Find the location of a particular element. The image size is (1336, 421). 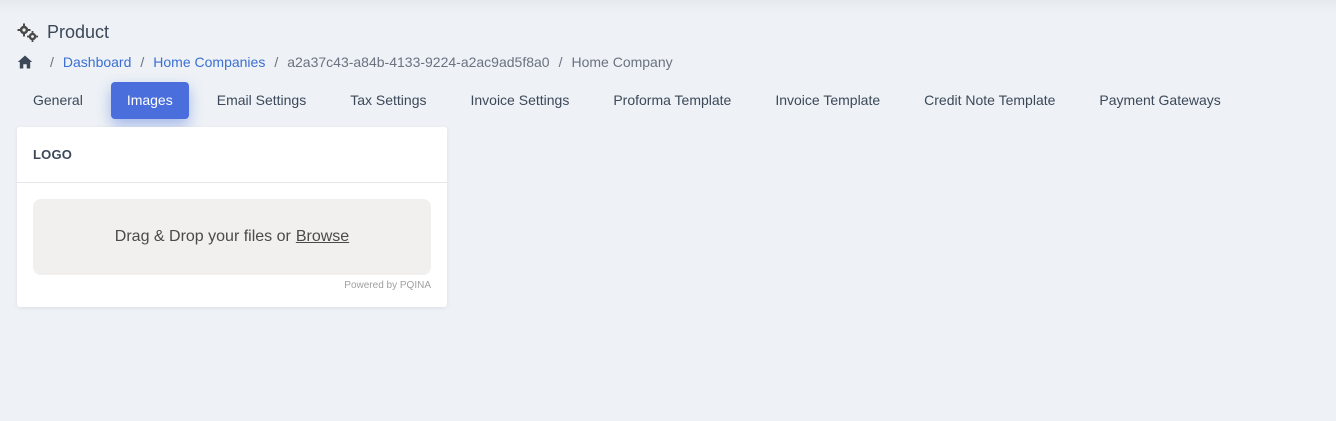

gears-icon is located at coordinates (27, 32).